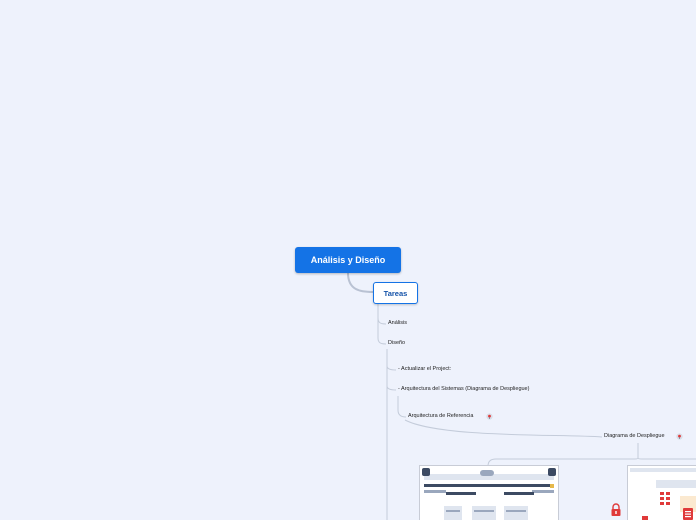  I want to click on tareas-node-label: Tareas, so click(395, 293).